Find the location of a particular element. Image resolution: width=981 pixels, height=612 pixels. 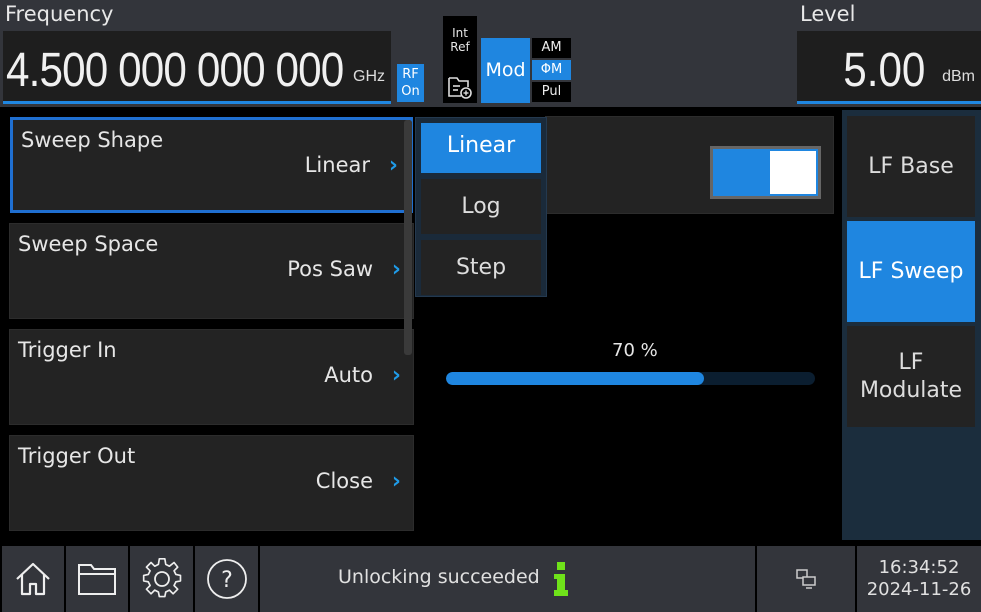

folder-icon is located at coordinates (97, 579).